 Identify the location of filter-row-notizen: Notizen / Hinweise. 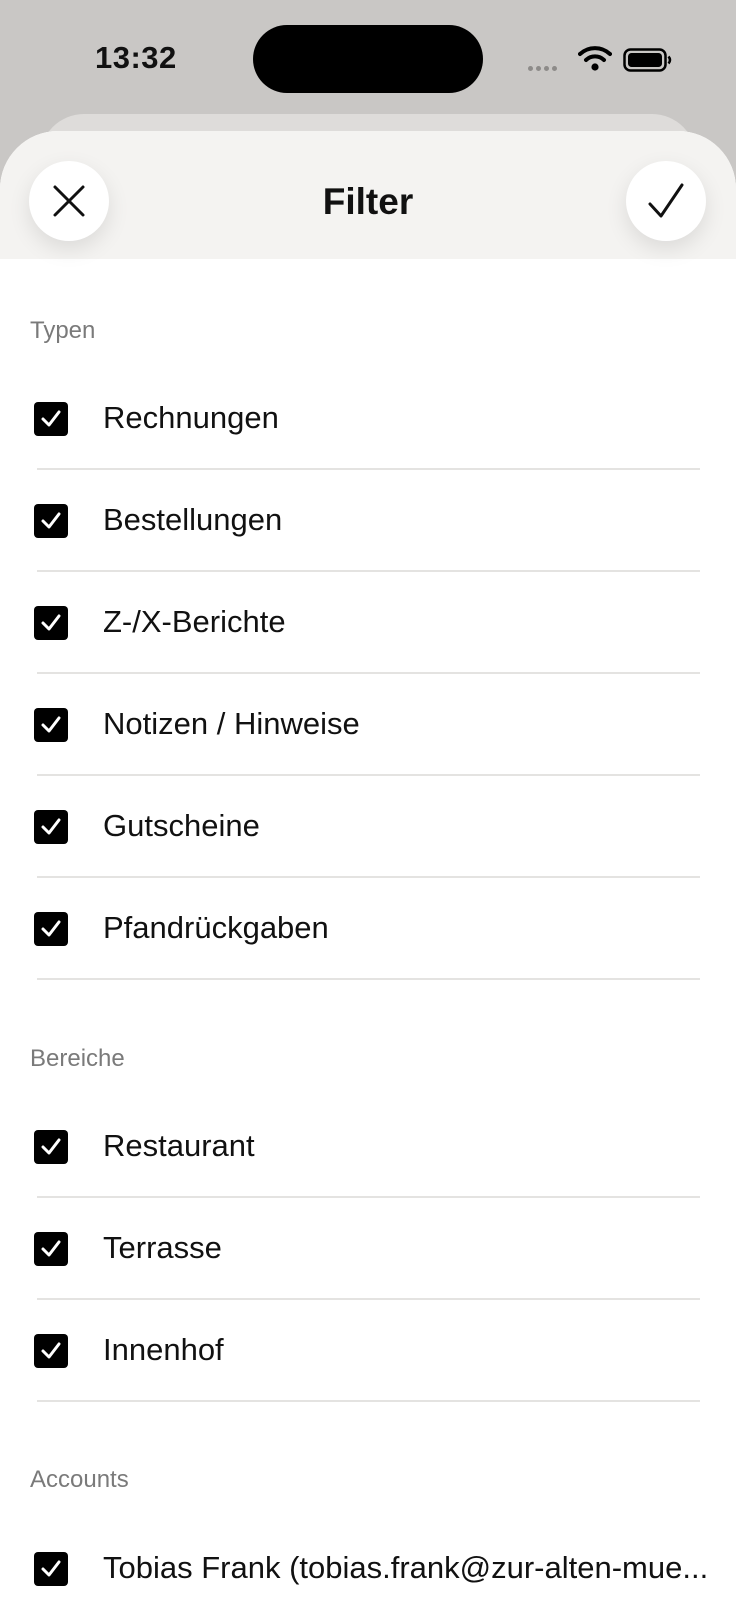
(368, 725).